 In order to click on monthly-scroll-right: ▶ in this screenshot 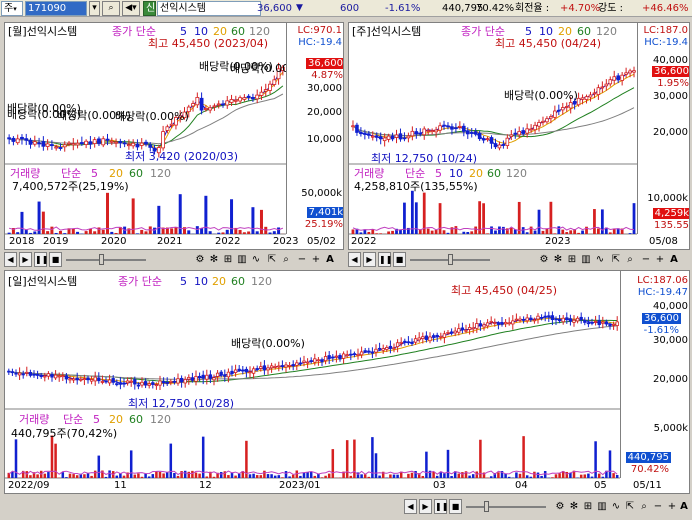, I will do `click(25, 259)`.